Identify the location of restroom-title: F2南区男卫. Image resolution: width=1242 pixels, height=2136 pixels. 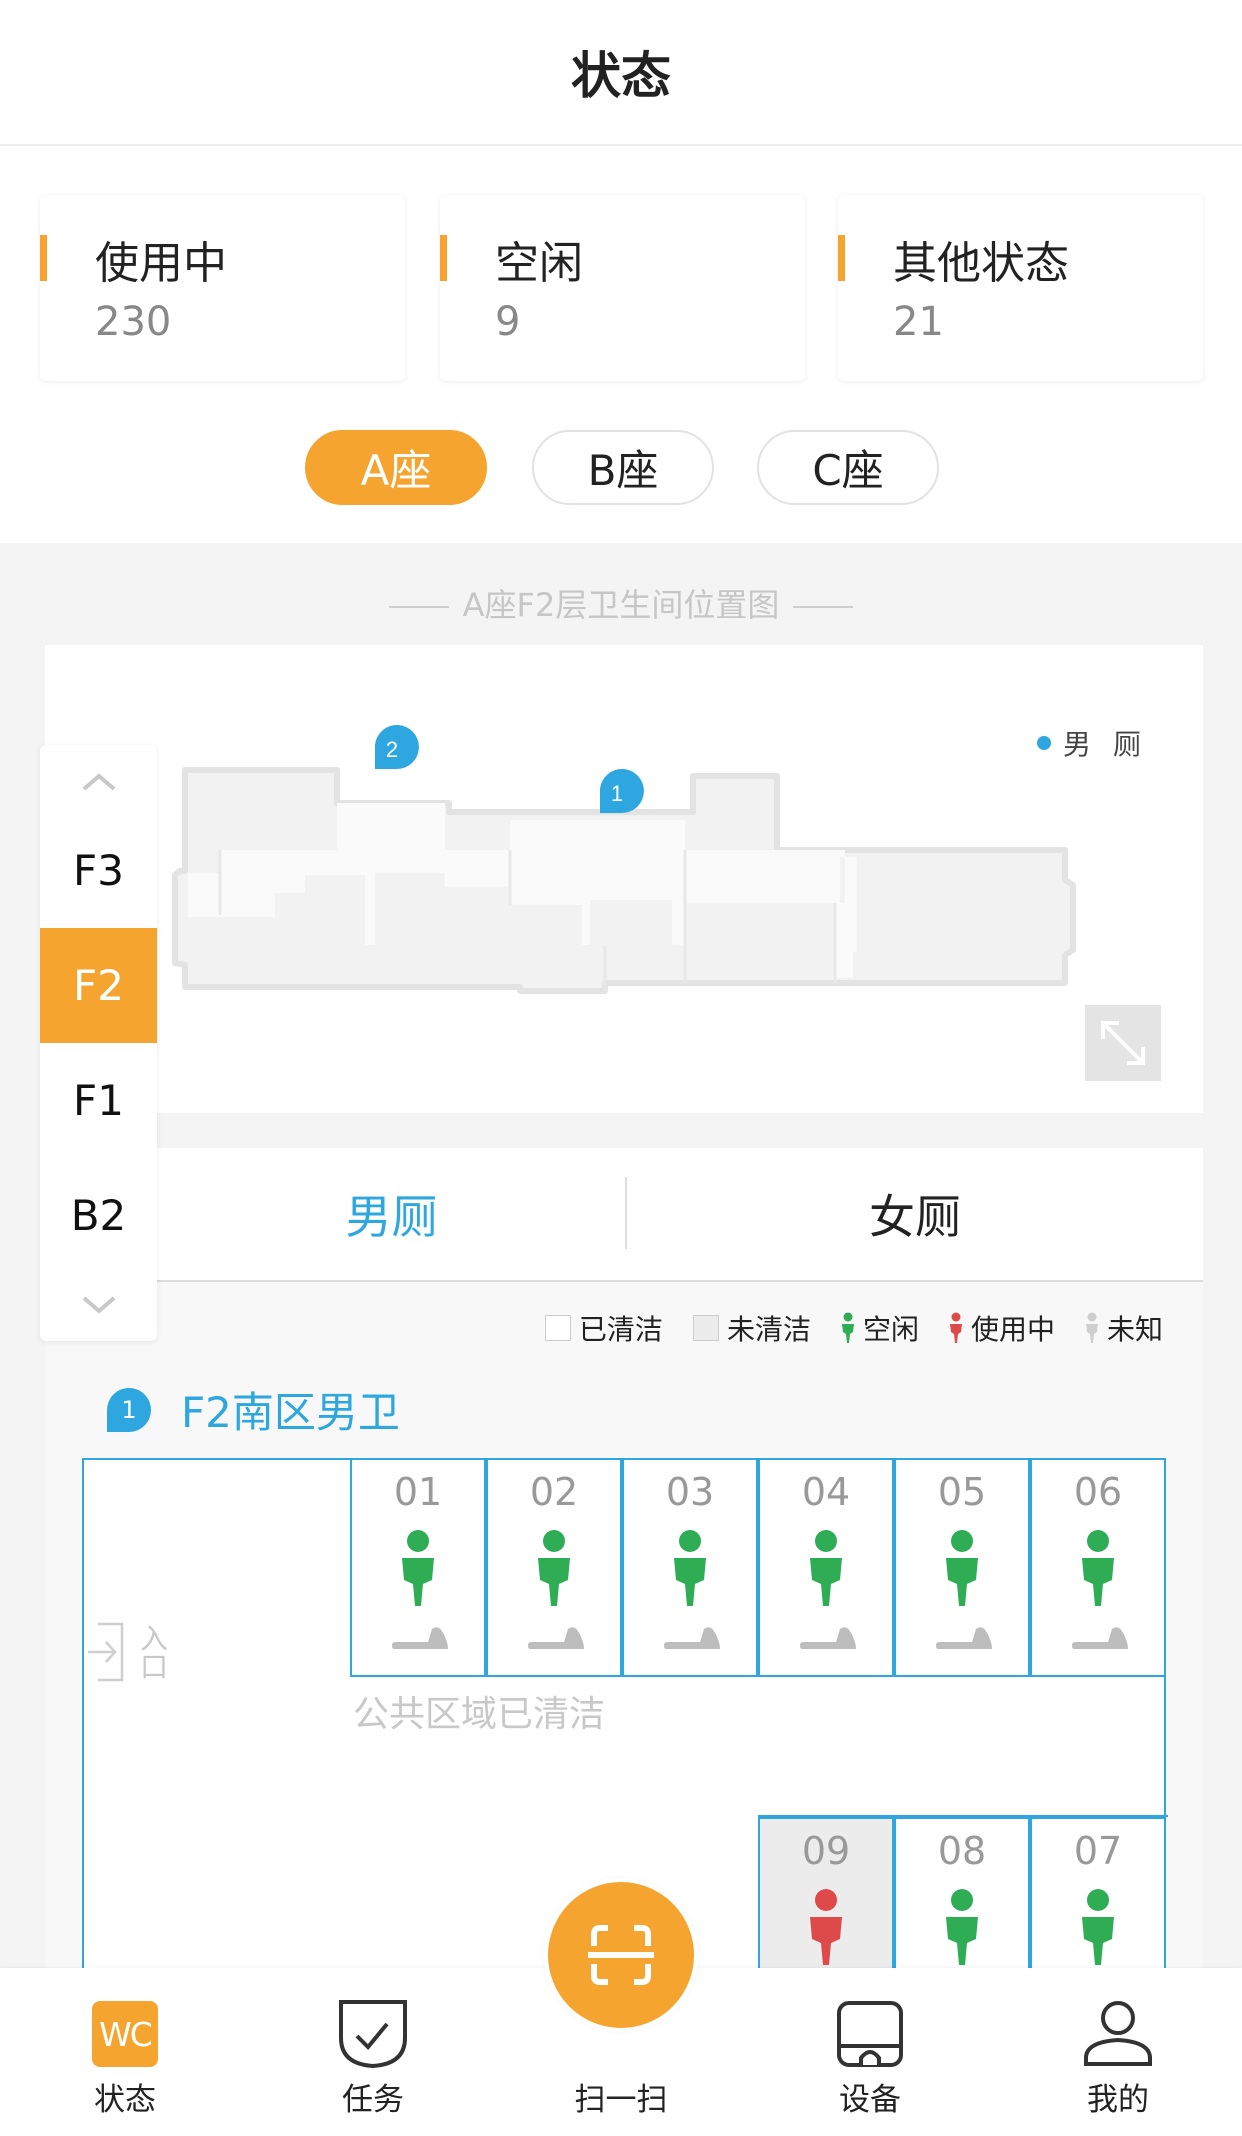
(290, 1412).